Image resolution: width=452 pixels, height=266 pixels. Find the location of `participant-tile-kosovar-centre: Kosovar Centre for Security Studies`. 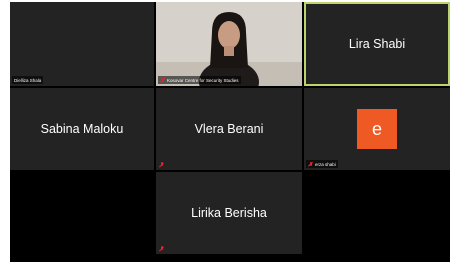

participant-tile-kosovar-centre: Kosovar Centre for Security Studies is located at coordinates (229, 44).